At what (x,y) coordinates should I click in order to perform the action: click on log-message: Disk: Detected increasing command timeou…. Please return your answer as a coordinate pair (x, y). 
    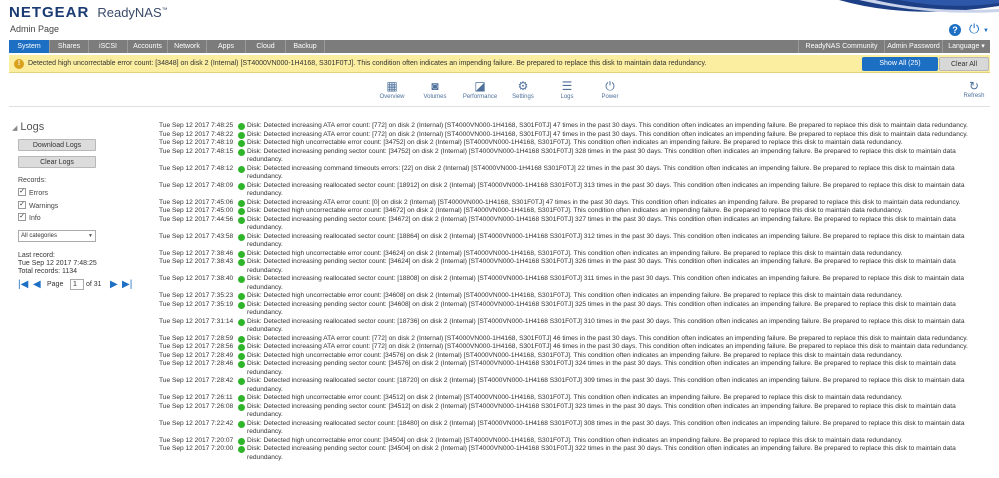
    Looking at the image, I should click on (601, 172).